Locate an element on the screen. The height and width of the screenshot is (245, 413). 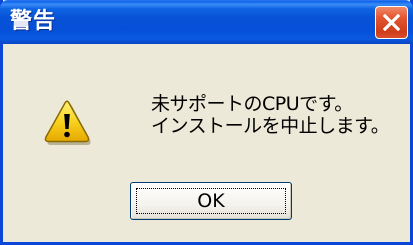
dialog-message: 未サポートのCPUです。 インストールを中止します。 is located at coordinates (270, 115).